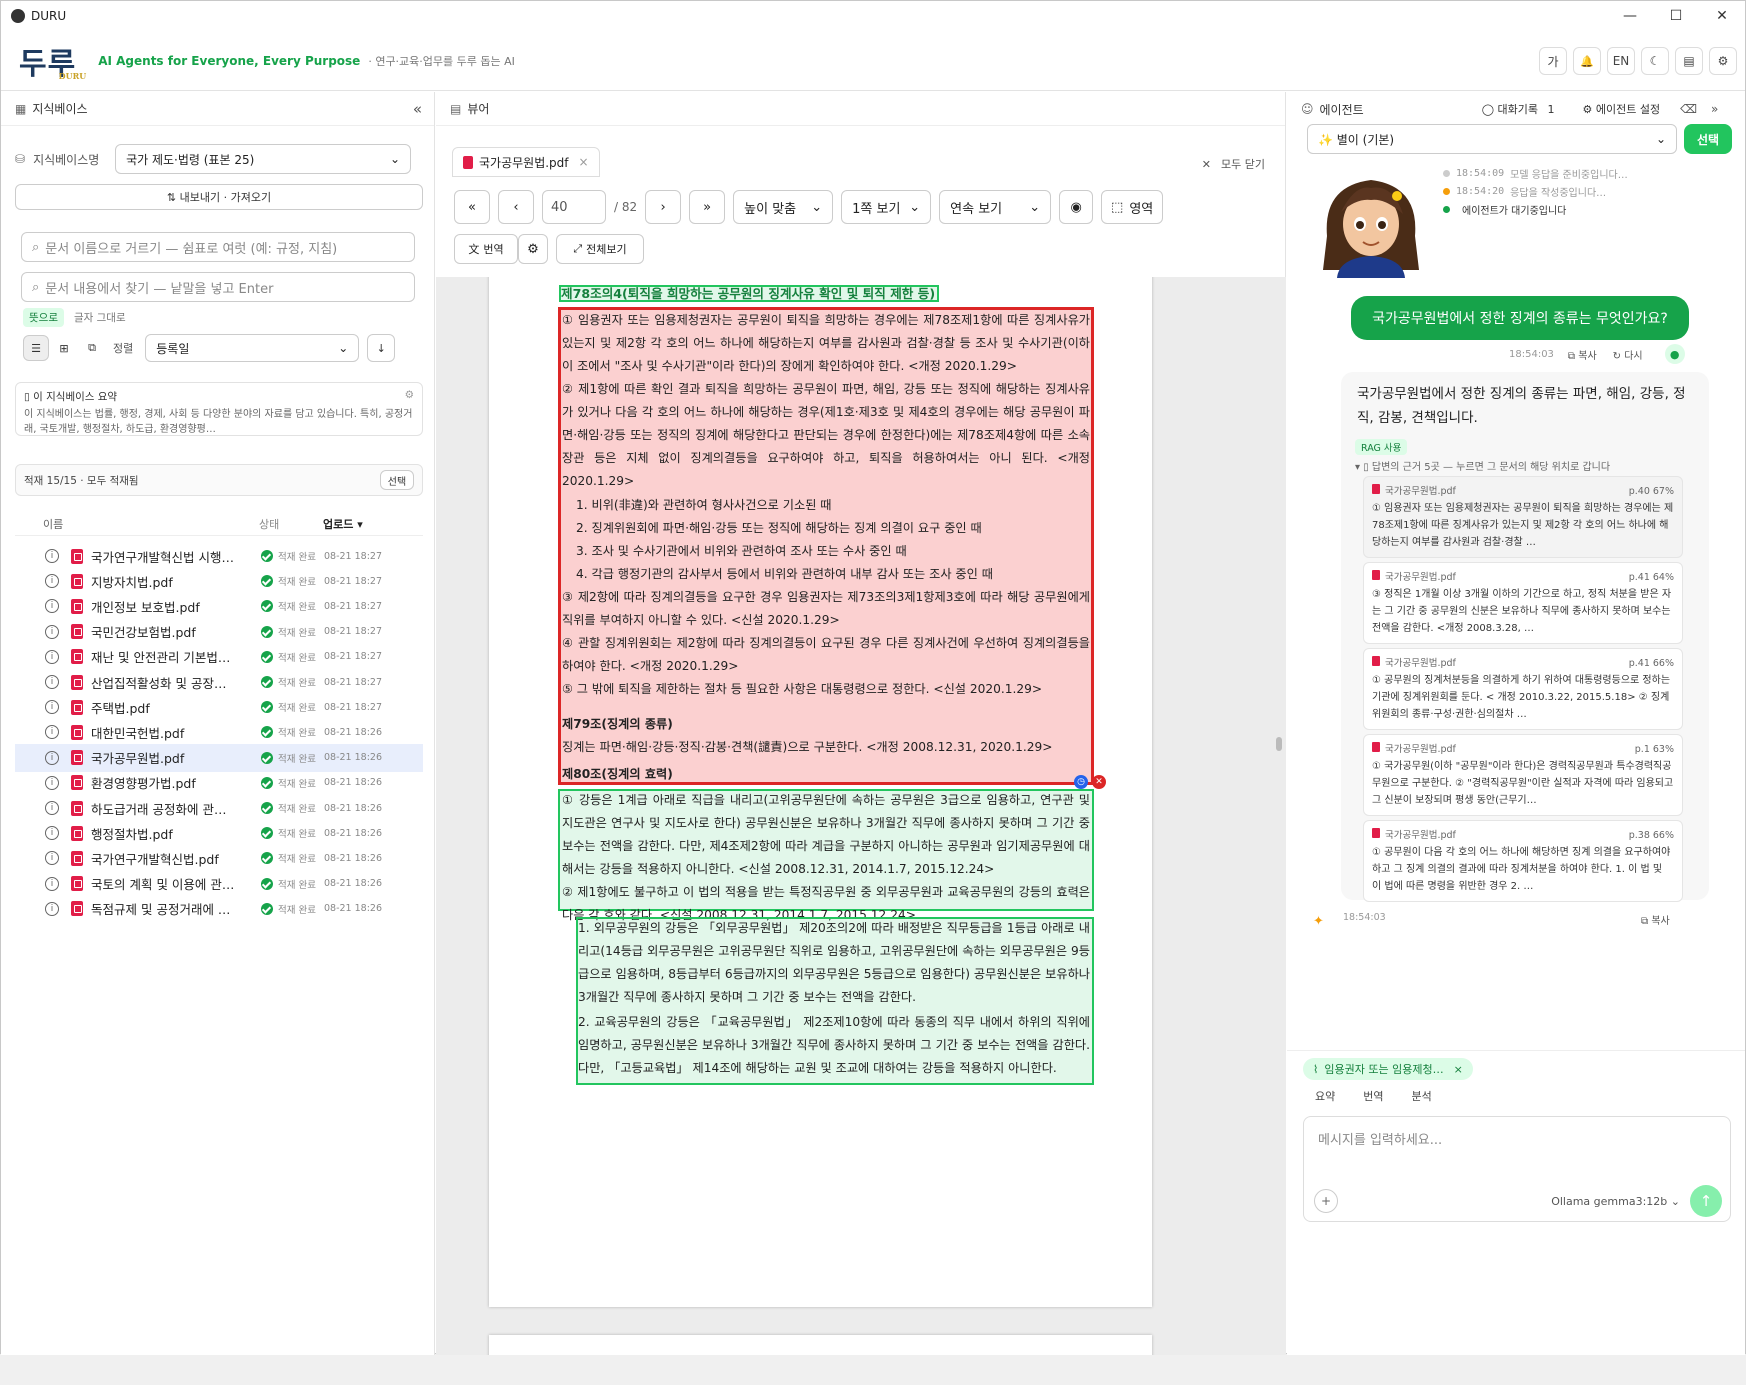 Image resolution: width=1746 pixels, height=1385 pixels. I want to click on copy-button: ⧉ 복사, so click(1582, 354).